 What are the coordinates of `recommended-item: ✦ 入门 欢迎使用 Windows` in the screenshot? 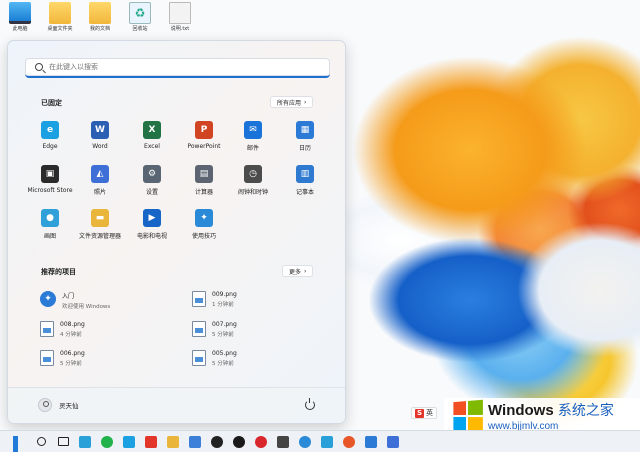 It's located at (75, 300).